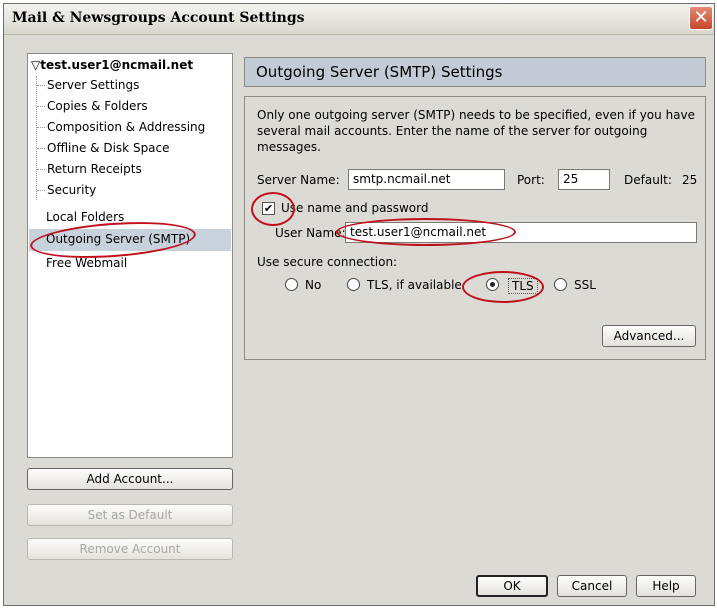 The image size is (717, 608). What do you see at coordinates (273, 209) in the screenshot?
I see `annotation-ellipse-checkbox` at bounding box center [273, 209].